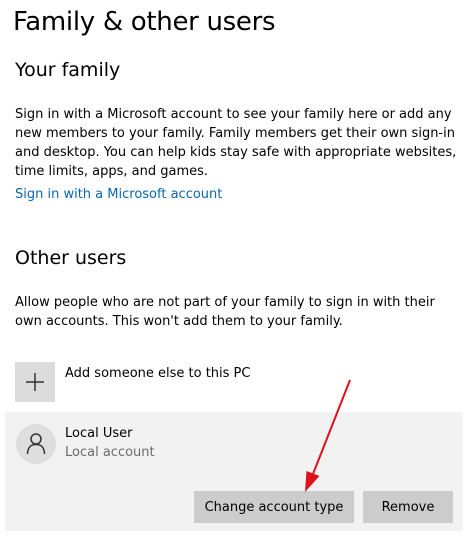 This screenshot has height=537, width=467. What do you see at coordinates (68, 70) in the screenshot?
I see `your-family-heading: Your family` at bounding box center [68, 70].